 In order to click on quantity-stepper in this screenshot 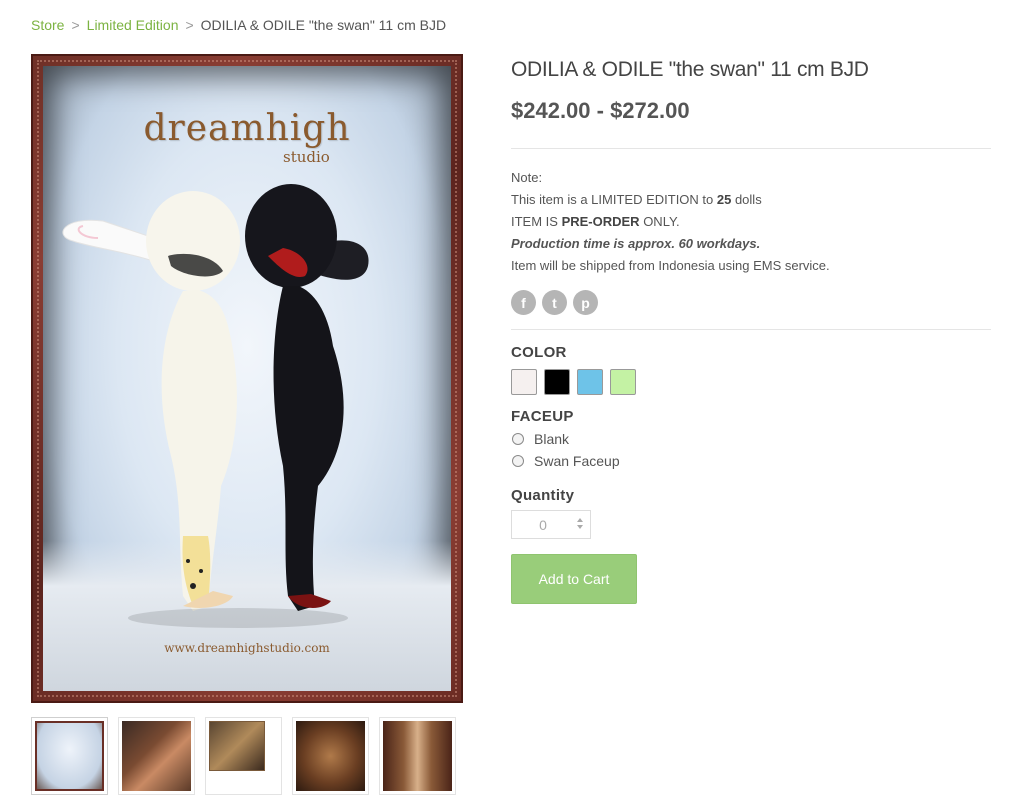, I will do `click(551, 524)`.